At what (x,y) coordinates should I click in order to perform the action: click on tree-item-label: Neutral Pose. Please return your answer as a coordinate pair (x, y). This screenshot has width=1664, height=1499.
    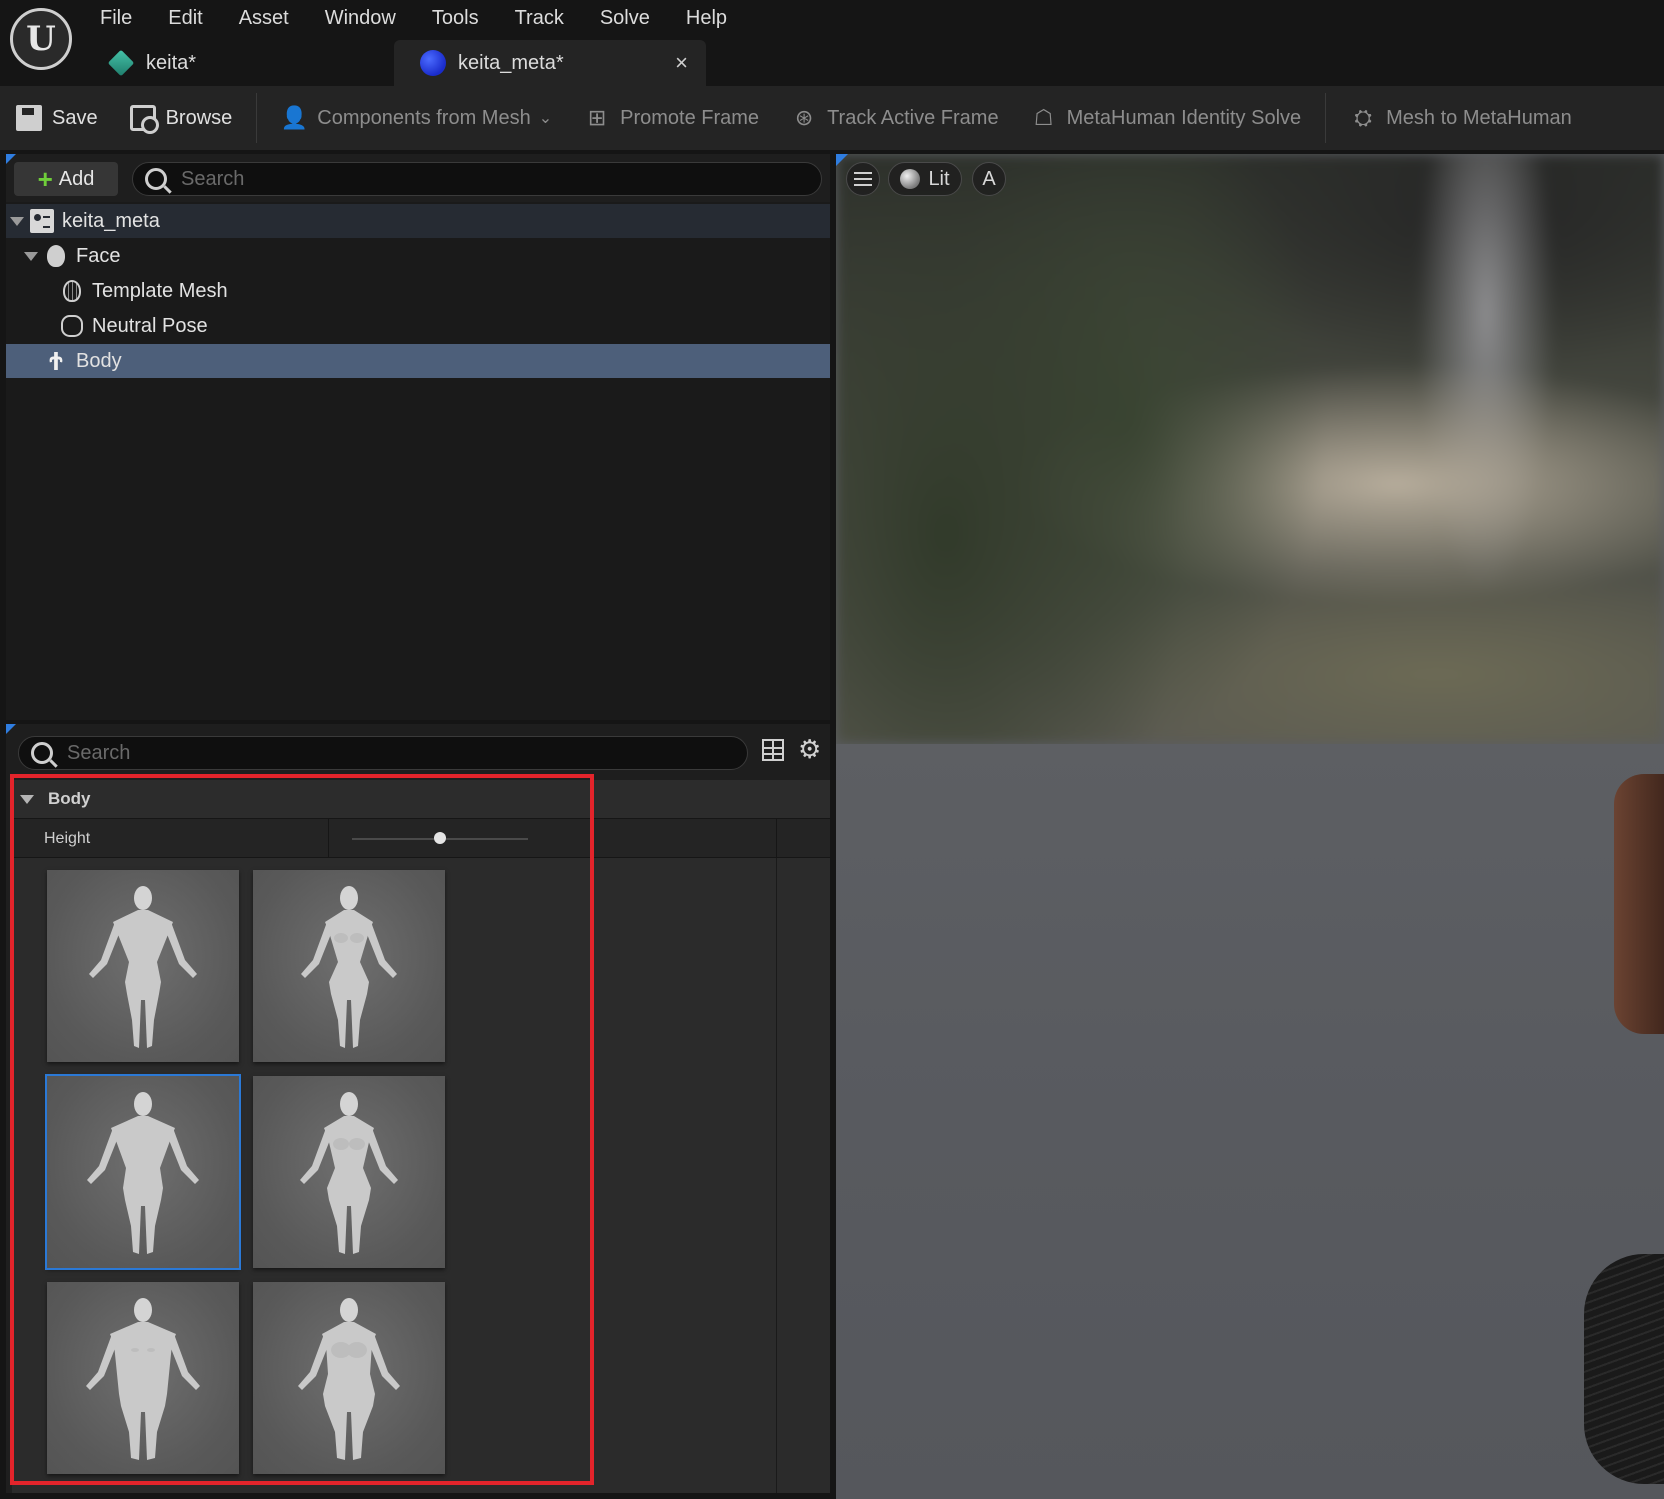
    Looking at the image, I should click on (150, 325).